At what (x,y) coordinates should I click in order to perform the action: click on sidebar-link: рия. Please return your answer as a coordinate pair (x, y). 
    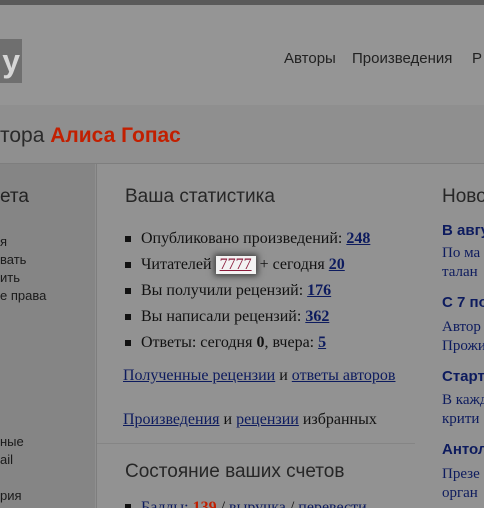
    Looking at the image, I should click on (11, 495).